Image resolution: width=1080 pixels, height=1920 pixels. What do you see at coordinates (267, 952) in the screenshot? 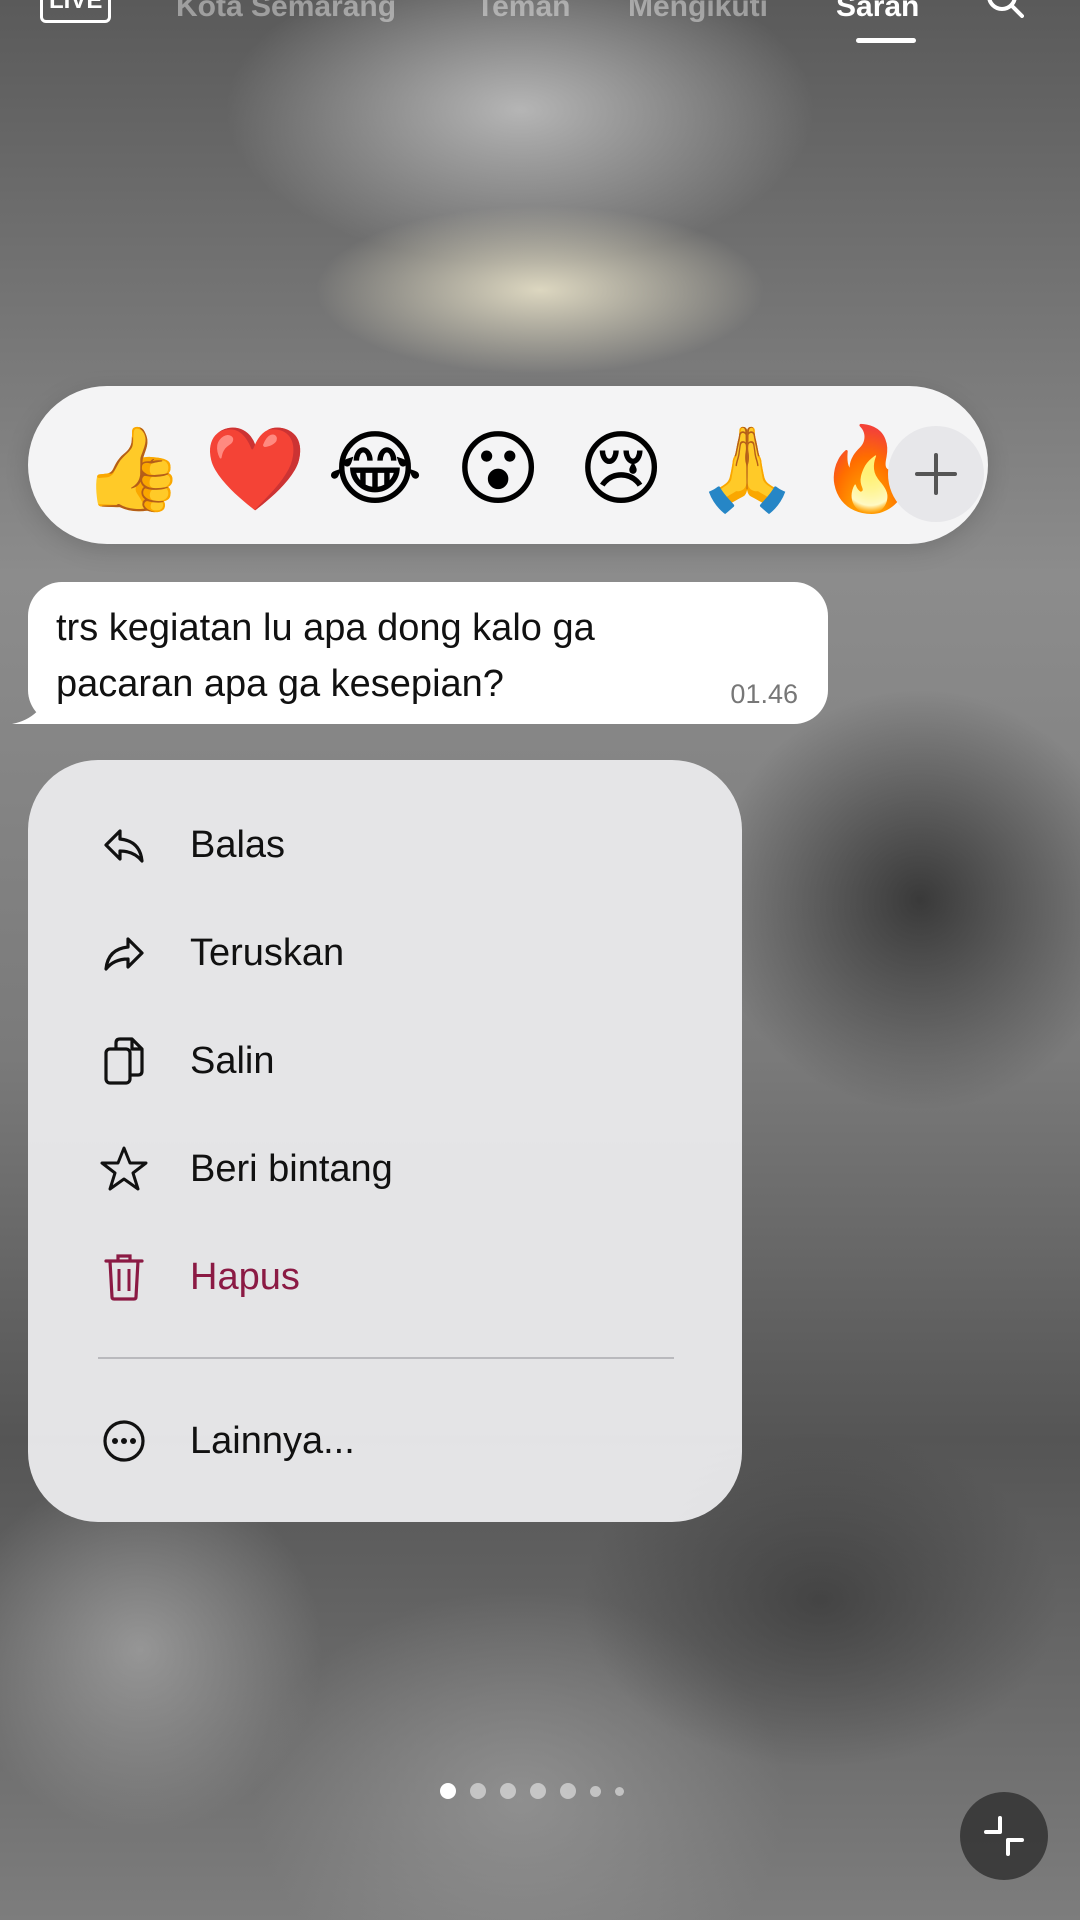
I see `menu-item-label: Teruskan` at bounding box center [267, 952].